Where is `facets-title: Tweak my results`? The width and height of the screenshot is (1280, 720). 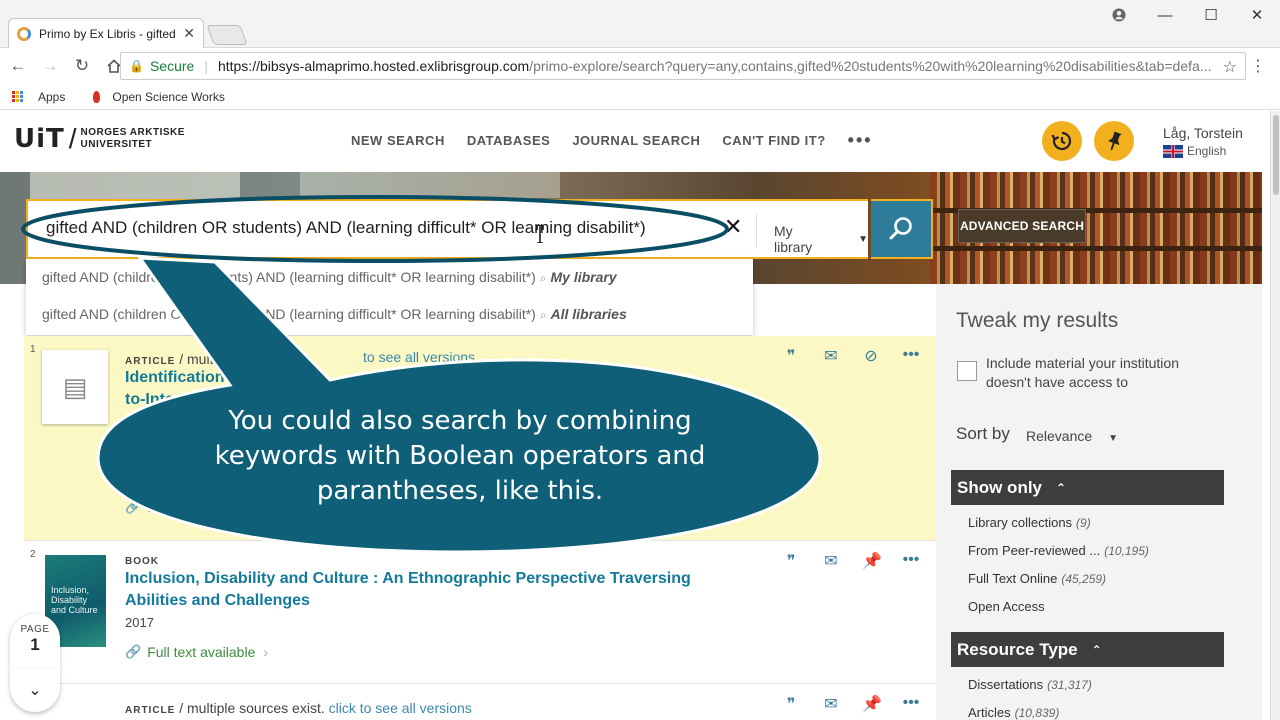 facets-title: Tweak my results is located at coordinates (1037, 320).